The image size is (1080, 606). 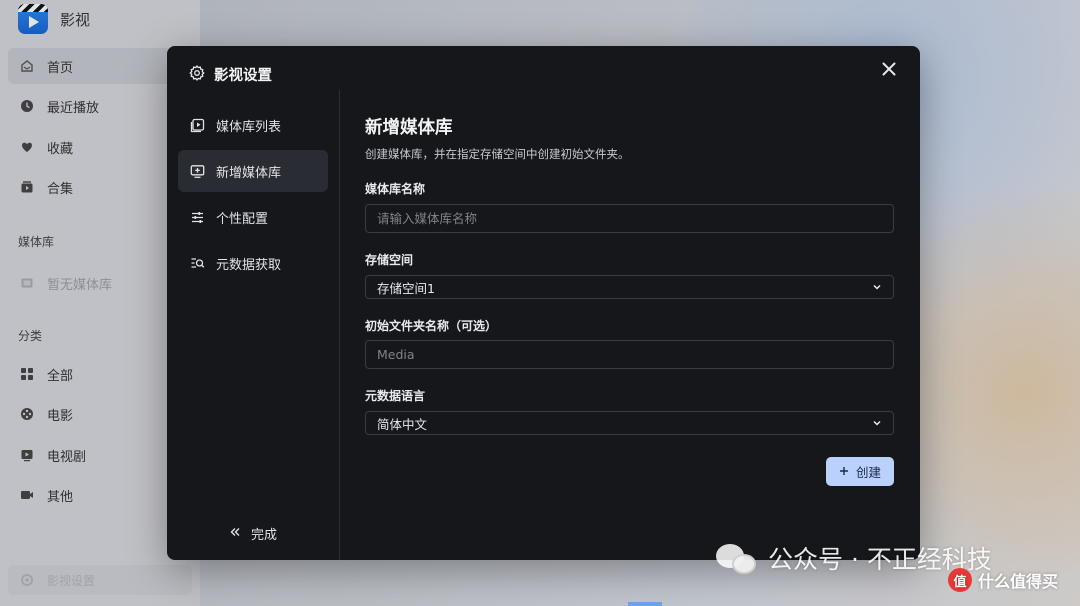 I want to click on create-button: 创建, so click(x=860, y=471).